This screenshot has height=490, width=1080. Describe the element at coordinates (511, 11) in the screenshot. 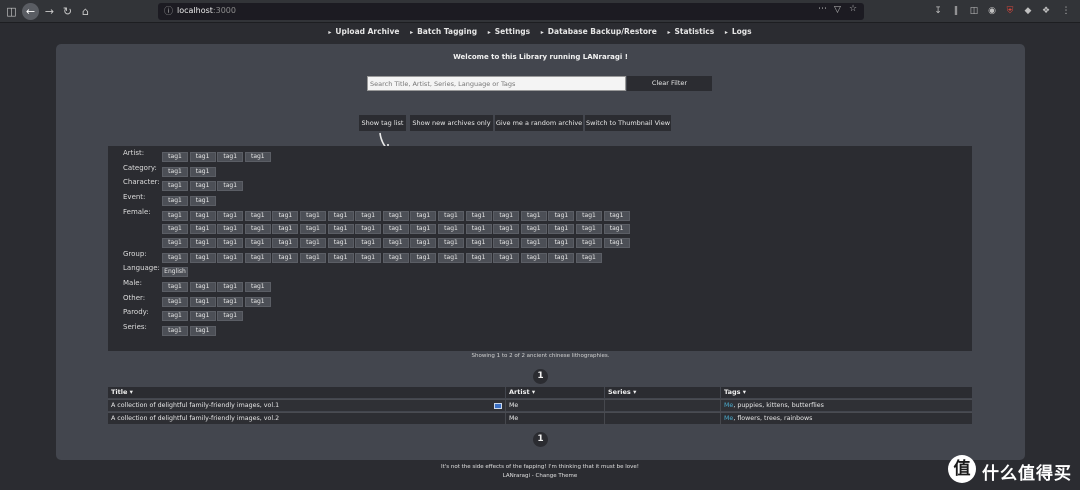

I see `url-bar: ⓘ localhost:3000 ⋯ ▽ ☆` at that location.